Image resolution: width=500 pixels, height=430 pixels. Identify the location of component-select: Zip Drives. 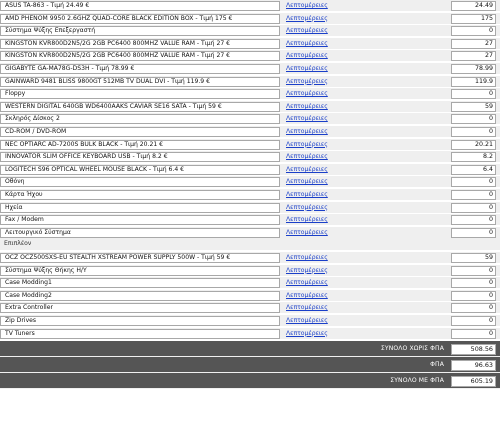
(140, 321).